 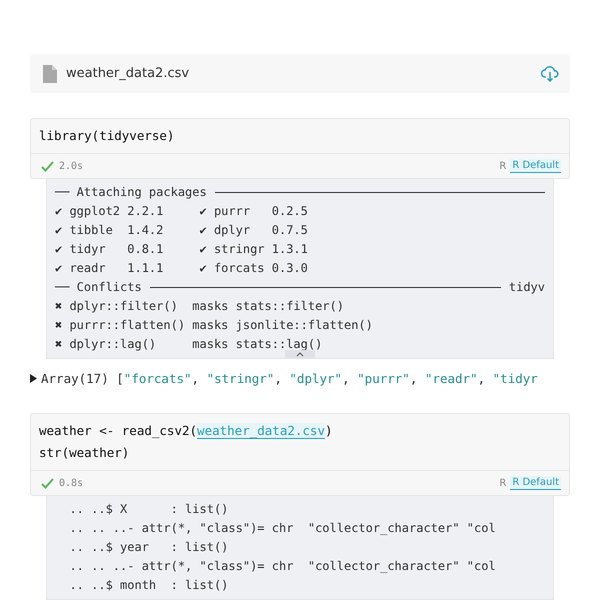 I want to click on output-line: ✔ tidyr 0.8.1 ✔ stringr 1.3.1, so click(x=182, y=249).